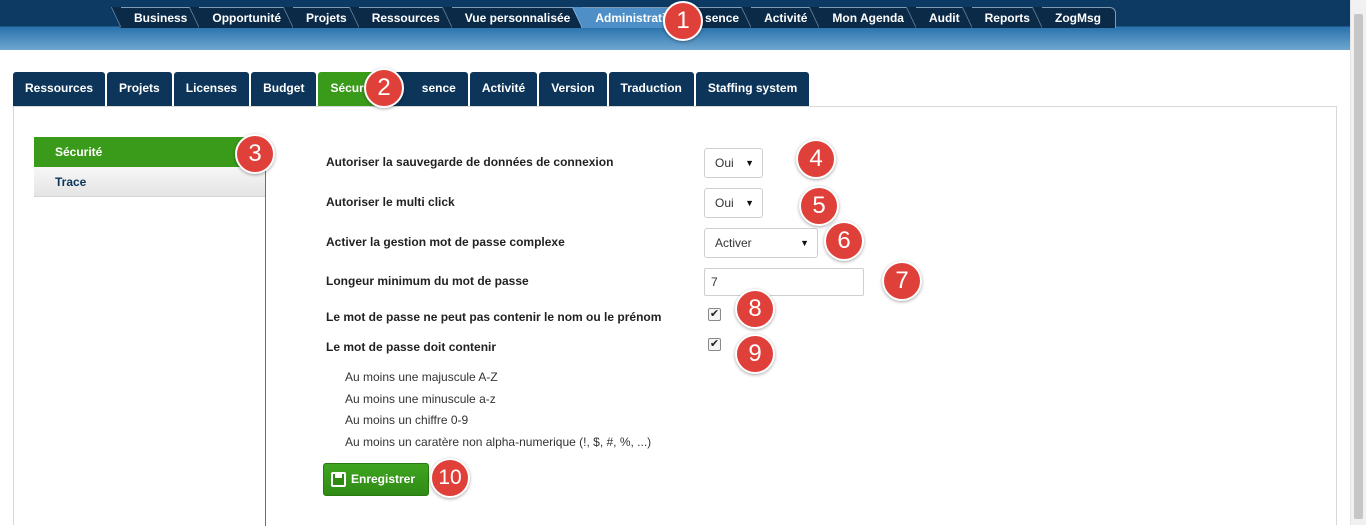 The width and height of the screenshot is (1366, 526). I want to click on must-contain-checkbox: ✔, so click(714, 344).